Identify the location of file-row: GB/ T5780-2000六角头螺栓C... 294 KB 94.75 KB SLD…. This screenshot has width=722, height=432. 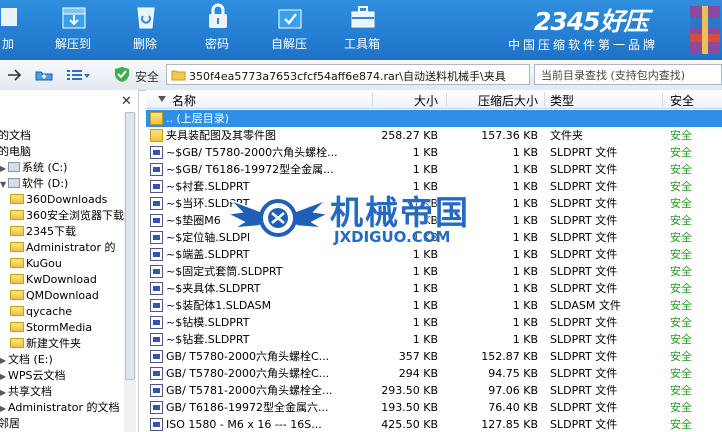
(434, 373).